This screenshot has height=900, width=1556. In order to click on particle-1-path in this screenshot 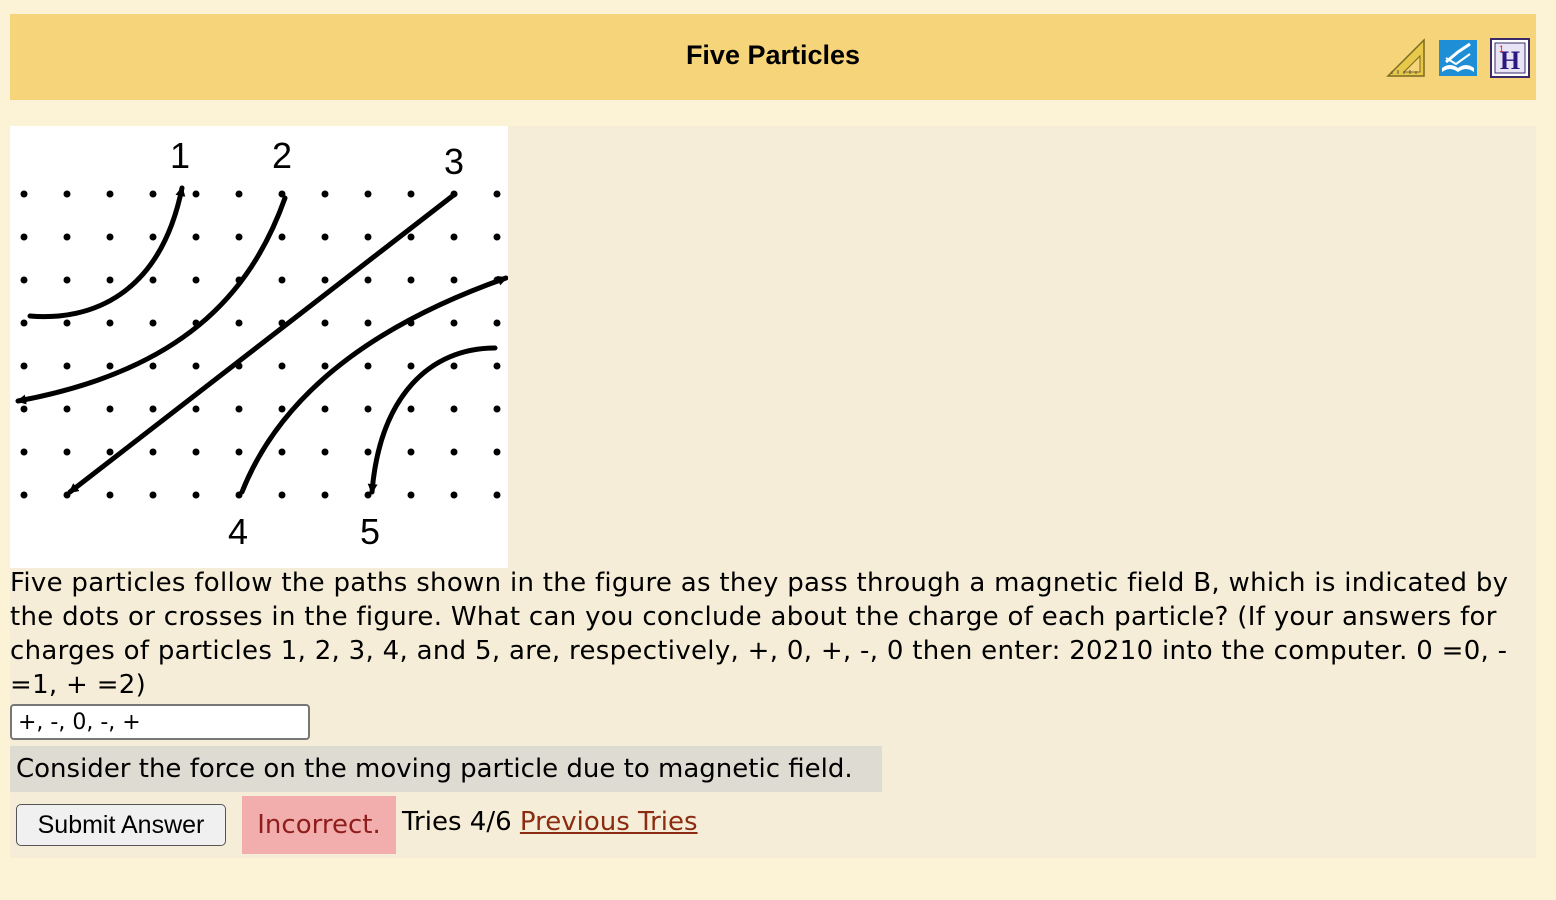, I will do `click(106, 252)`.